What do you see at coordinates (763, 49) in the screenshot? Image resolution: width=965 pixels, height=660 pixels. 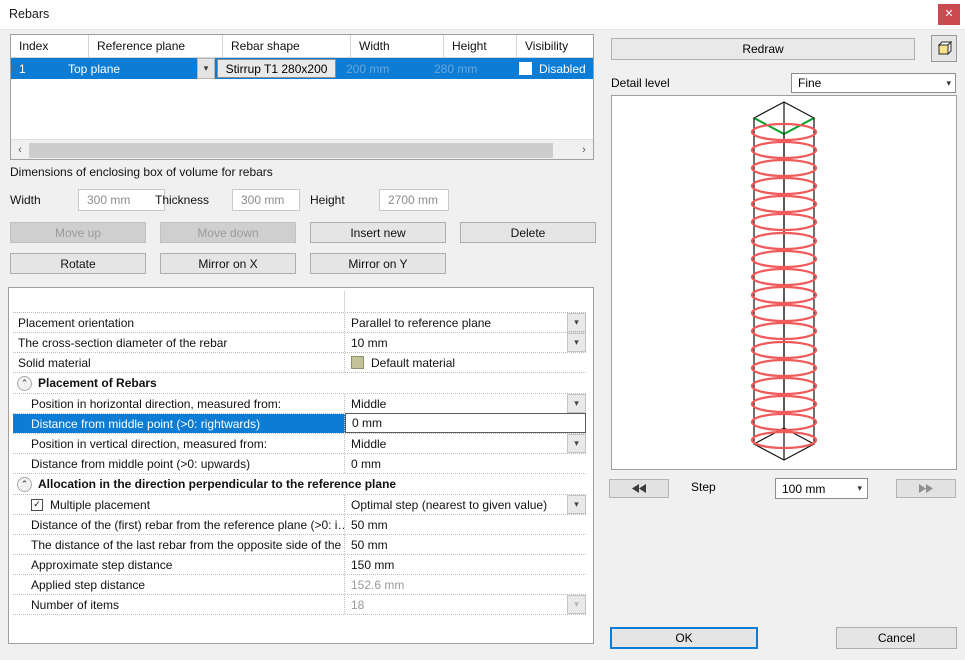 I see `redraw-button: Redraw` at bounding box center [763, 49].